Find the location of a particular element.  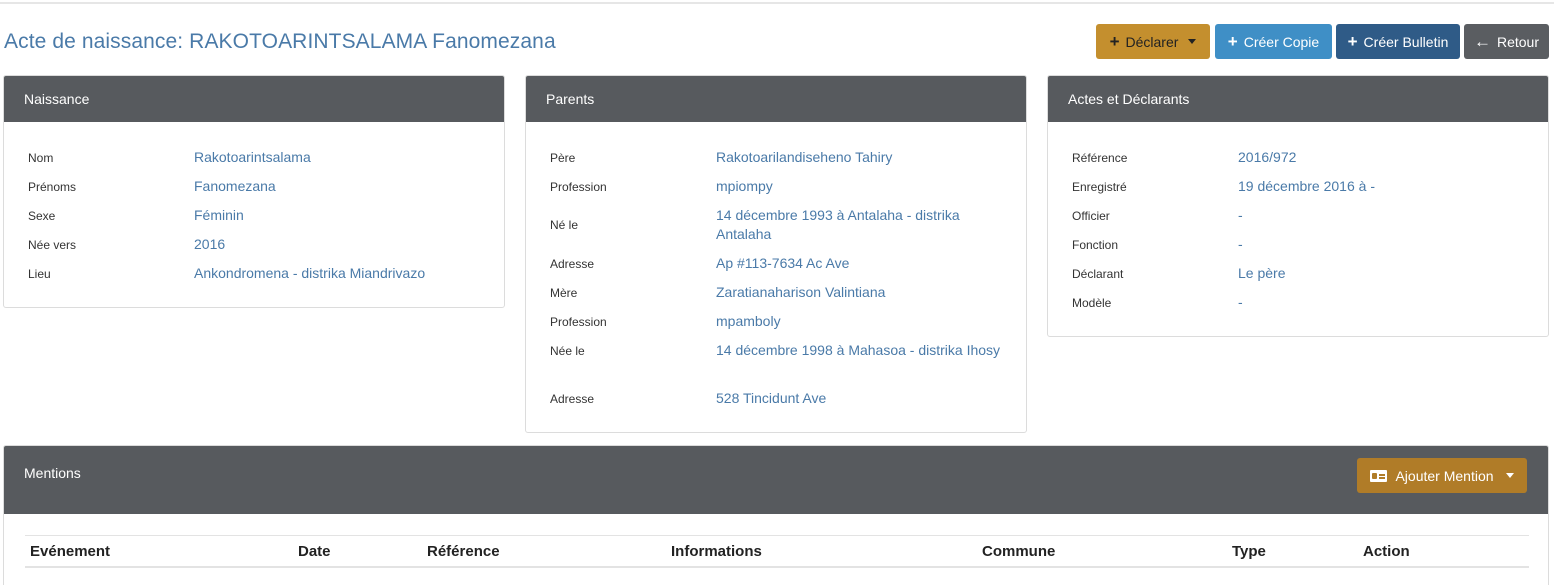

field-value: Fanomezana is located at coordinates (235, 186).